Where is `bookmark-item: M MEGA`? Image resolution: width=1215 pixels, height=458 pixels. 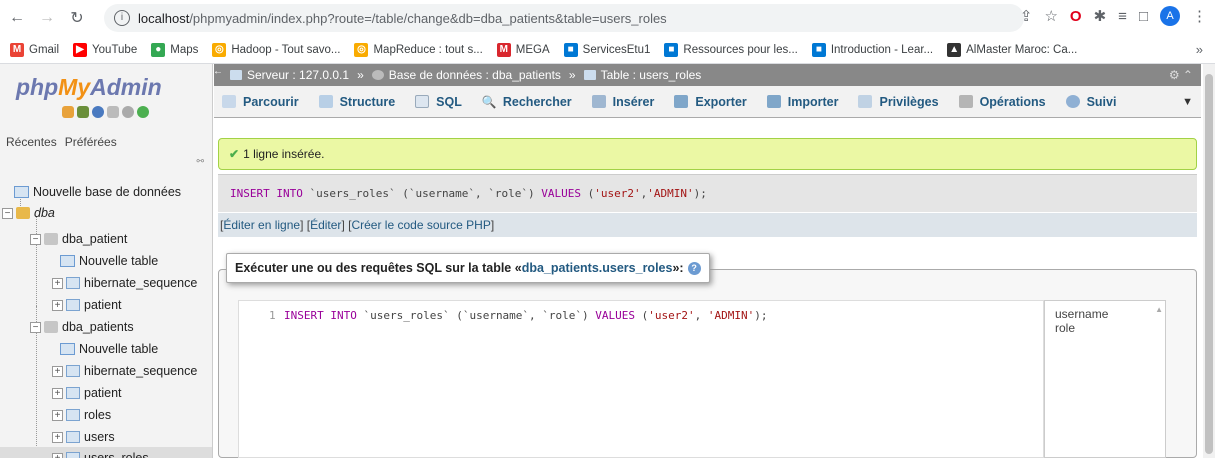 bookmark-item: M MEGA is located at coordinates (523, 49).